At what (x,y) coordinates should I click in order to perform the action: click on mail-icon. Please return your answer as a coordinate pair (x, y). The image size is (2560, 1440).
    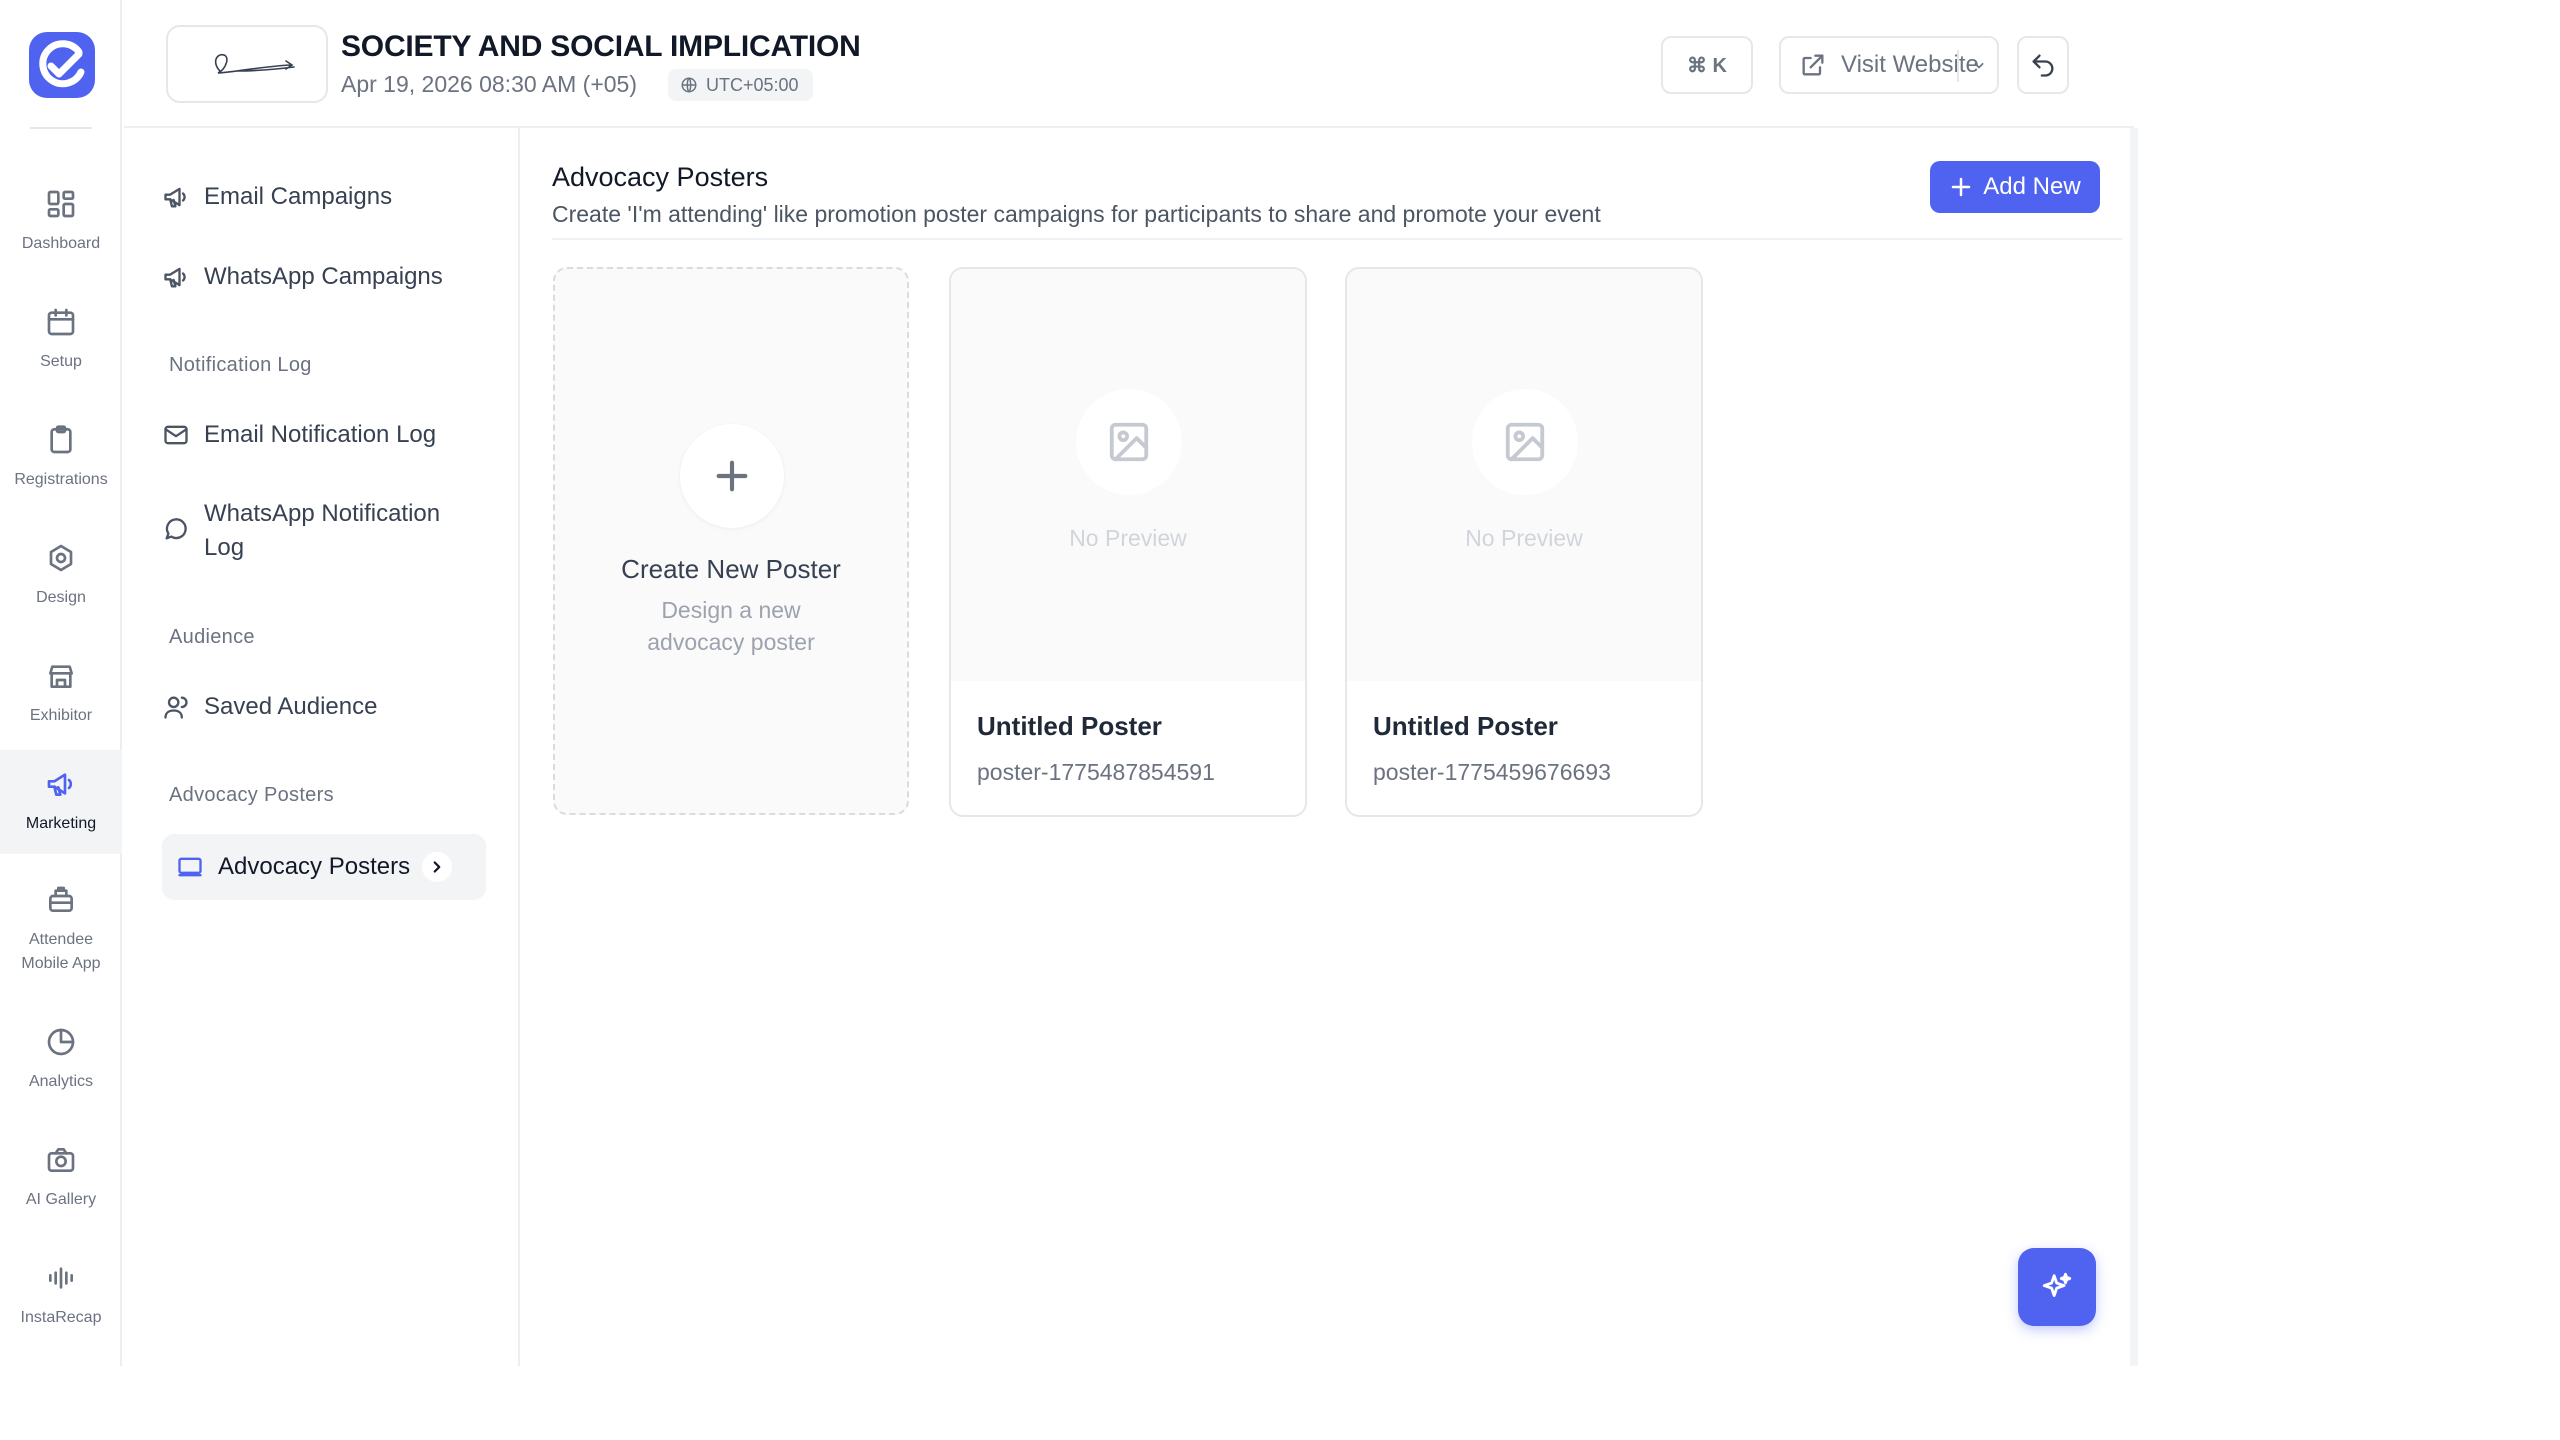
    Looking at the image, I should click on (176, 435).